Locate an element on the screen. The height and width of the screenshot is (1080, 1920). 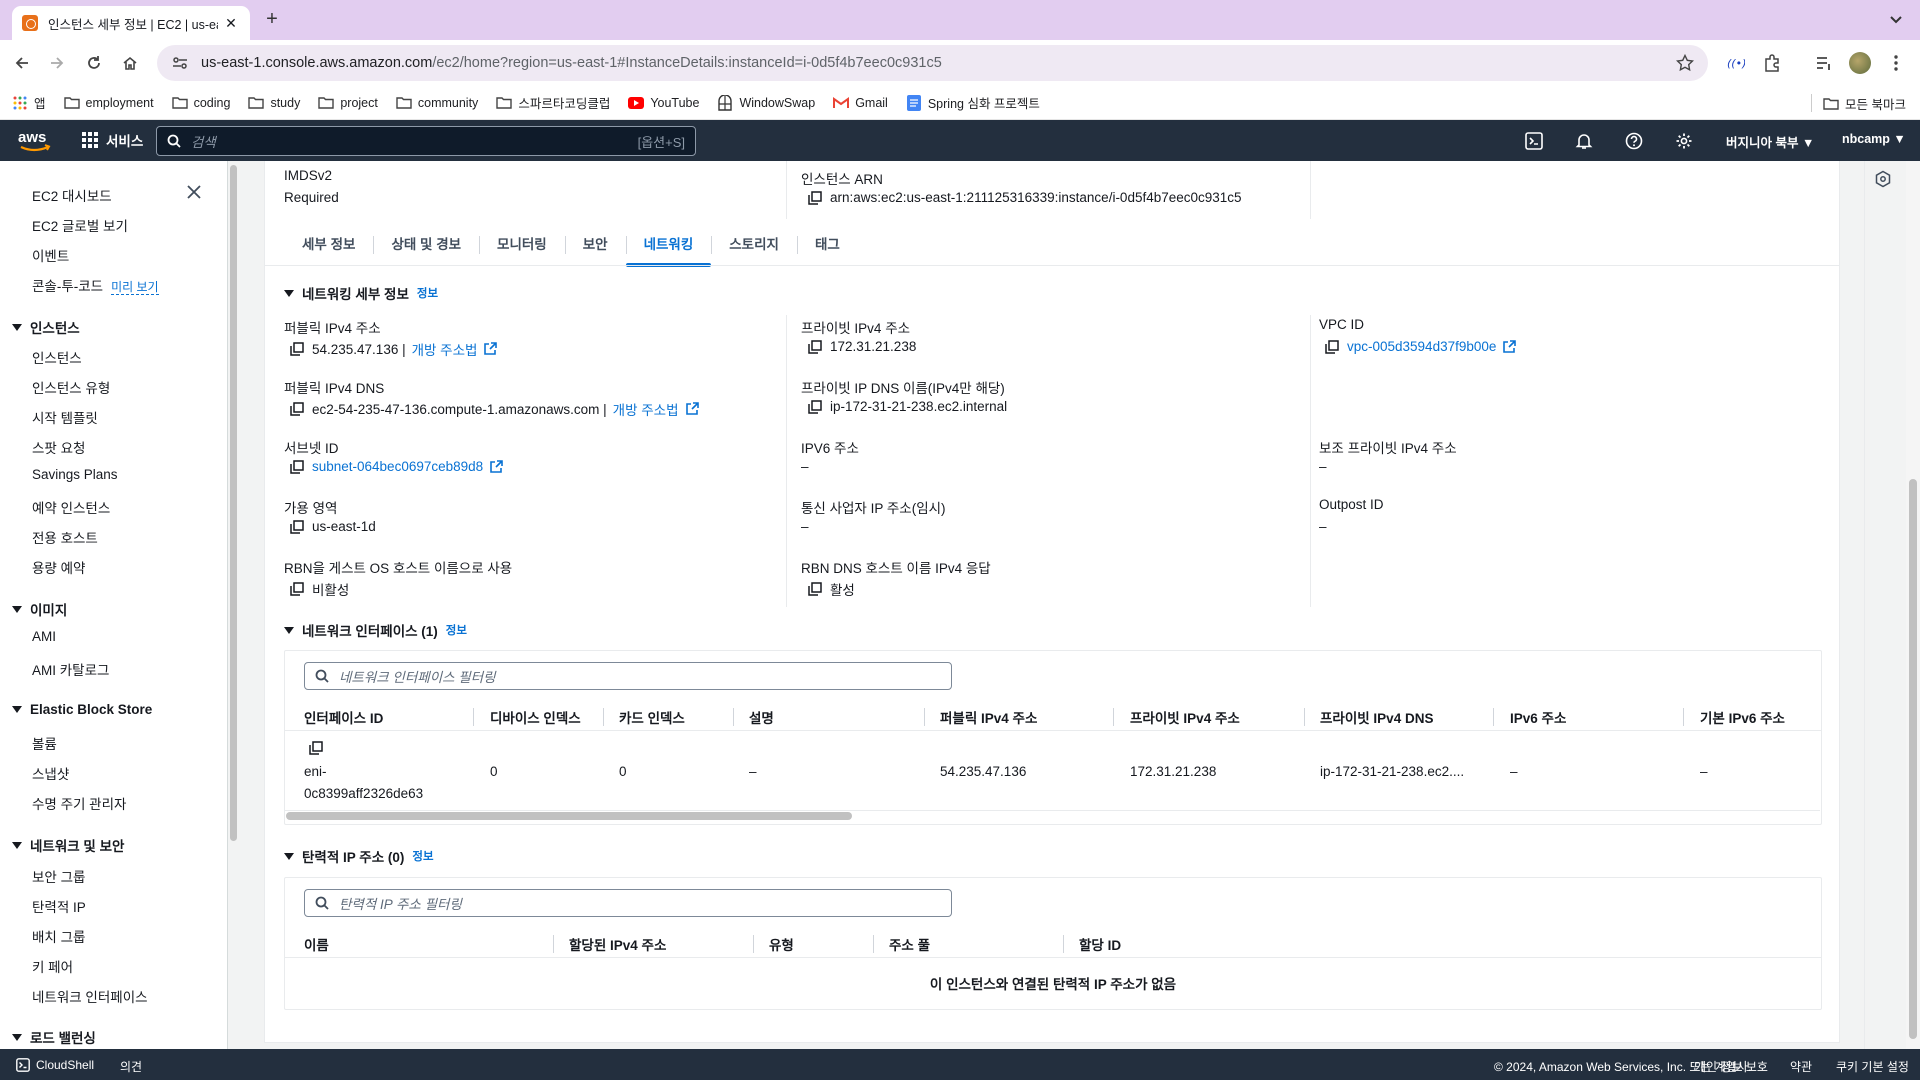
sidebar-item-placement-groups: 배치 그룹 is located at coordinates (58, 936).